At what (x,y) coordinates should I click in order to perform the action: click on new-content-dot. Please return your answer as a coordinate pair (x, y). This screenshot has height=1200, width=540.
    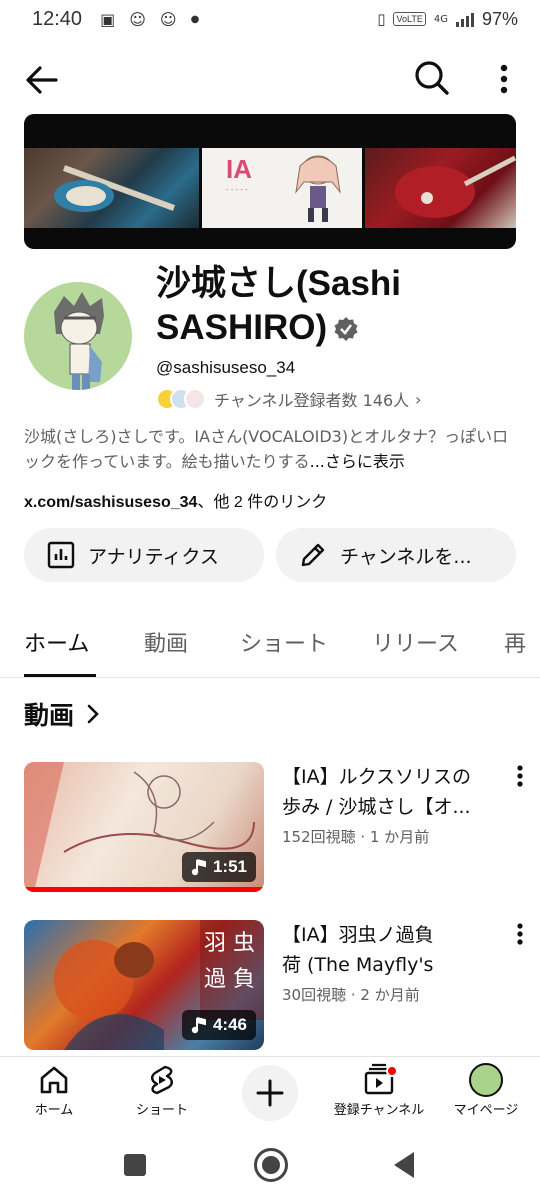
    Looking at the image, I should click on (392, 1071).